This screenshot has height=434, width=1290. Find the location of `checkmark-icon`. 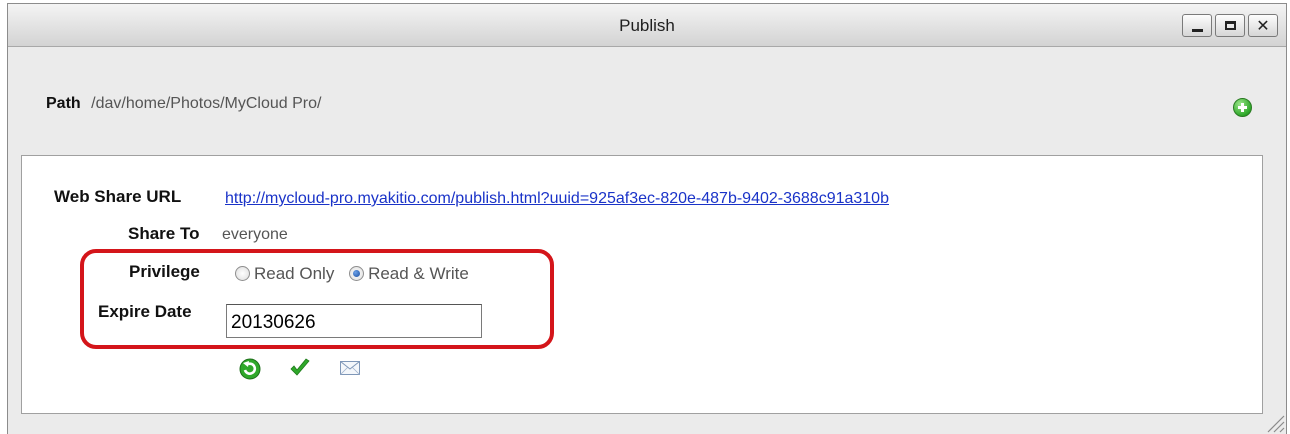

checkmark-icon is located at coordinates (300, 368).